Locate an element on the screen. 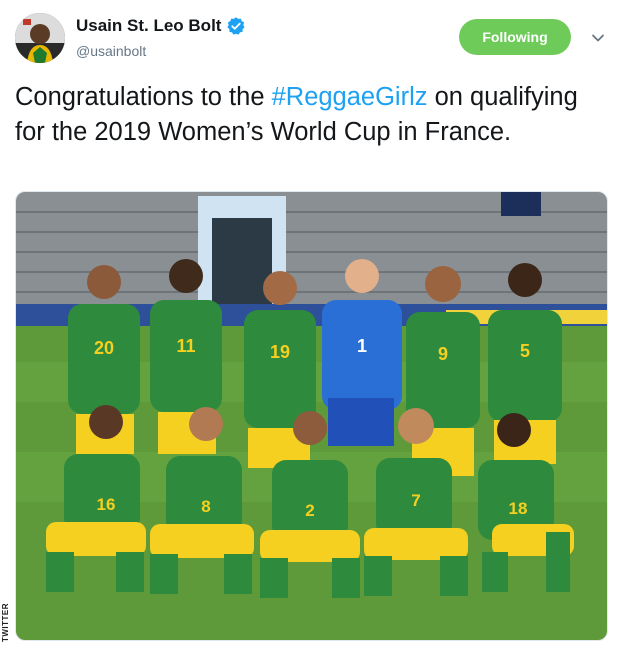  tweet-text-intro: Congratulations to the is located at coordinates (143, 97).